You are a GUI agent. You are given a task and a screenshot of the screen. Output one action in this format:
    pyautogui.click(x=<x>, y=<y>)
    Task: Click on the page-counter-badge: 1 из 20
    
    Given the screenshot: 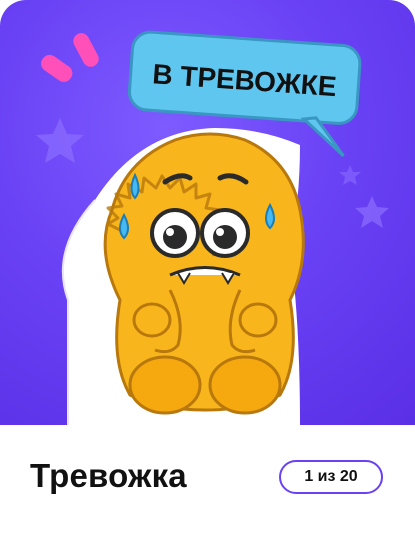 What is the action you would take?
    pyautogui.click(x=331, y=477)
    